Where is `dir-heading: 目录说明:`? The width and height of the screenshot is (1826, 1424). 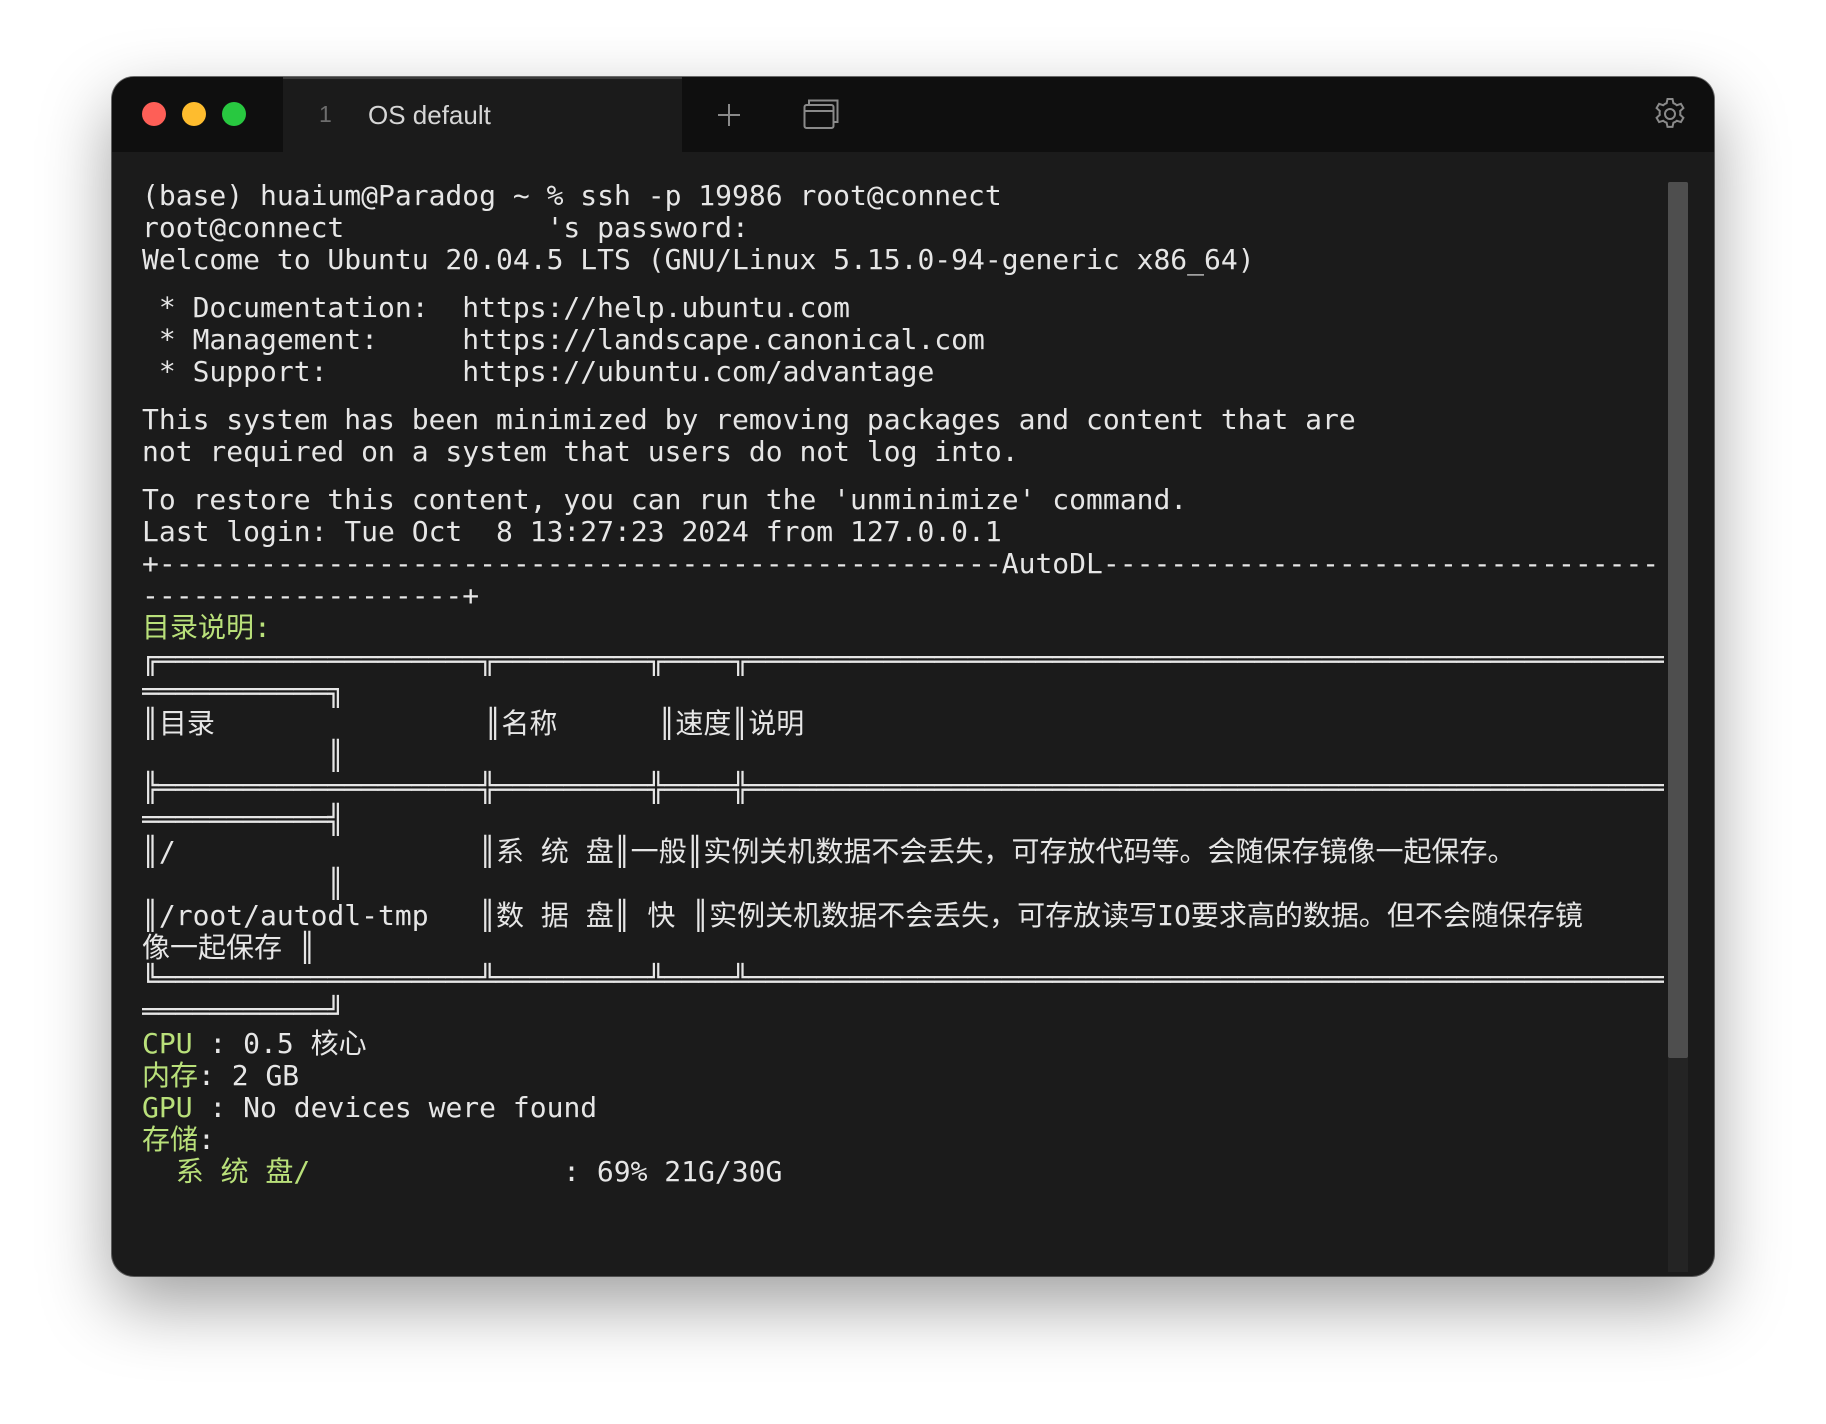 dir-heading: 目录说明: is located at coordinates (206, 627).